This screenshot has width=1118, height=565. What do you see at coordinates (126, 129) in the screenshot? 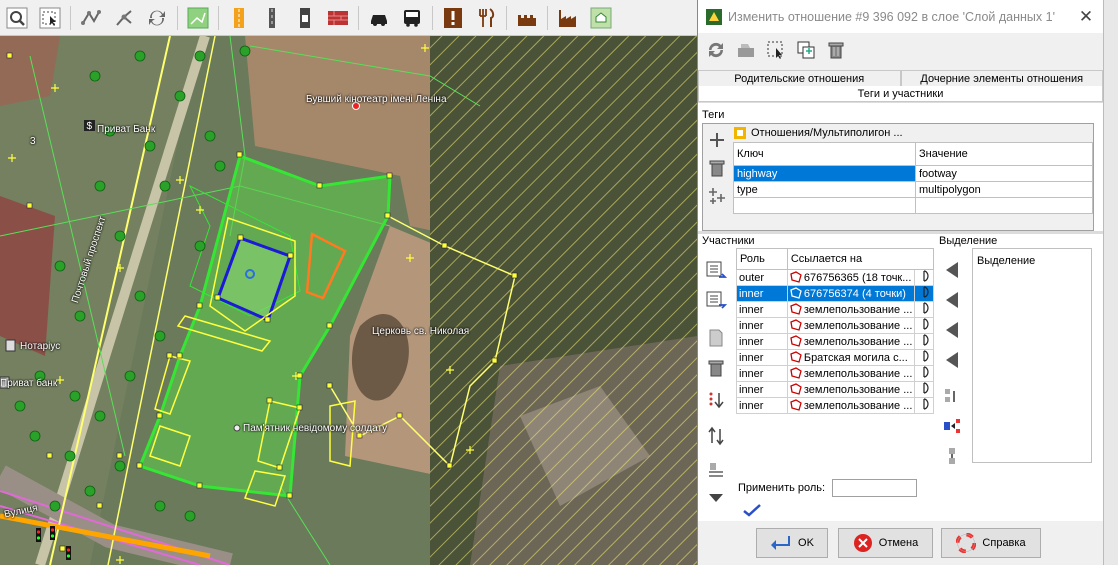
I see `map-label-bank: Приват Банк` at bounding box center [126, 129].